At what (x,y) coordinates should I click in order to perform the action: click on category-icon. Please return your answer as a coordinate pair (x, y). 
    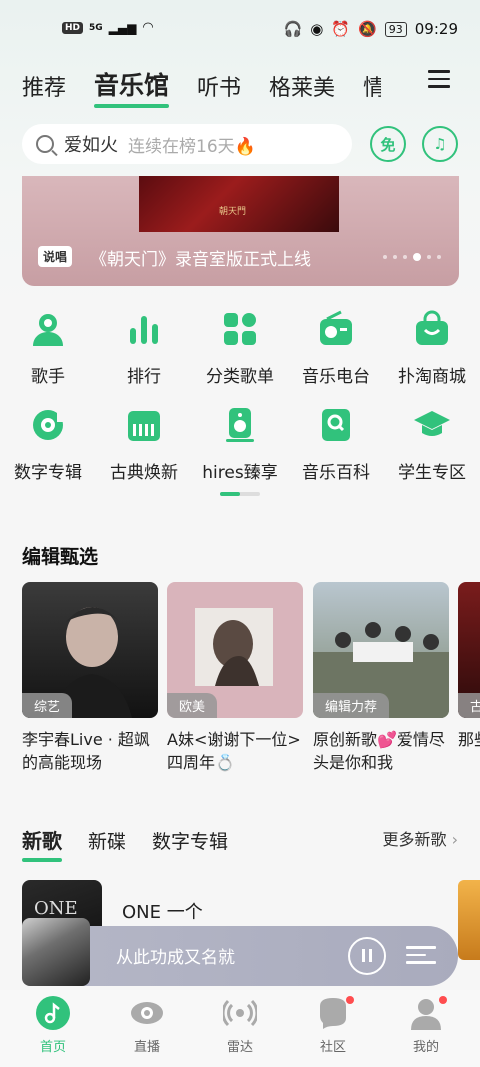
    Looking at the image, I should click on (240, 329).